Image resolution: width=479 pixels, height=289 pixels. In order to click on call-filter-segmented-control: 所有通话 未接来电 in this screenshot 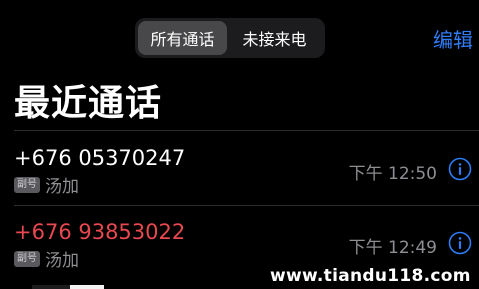, I will do `click(230, 38)`.